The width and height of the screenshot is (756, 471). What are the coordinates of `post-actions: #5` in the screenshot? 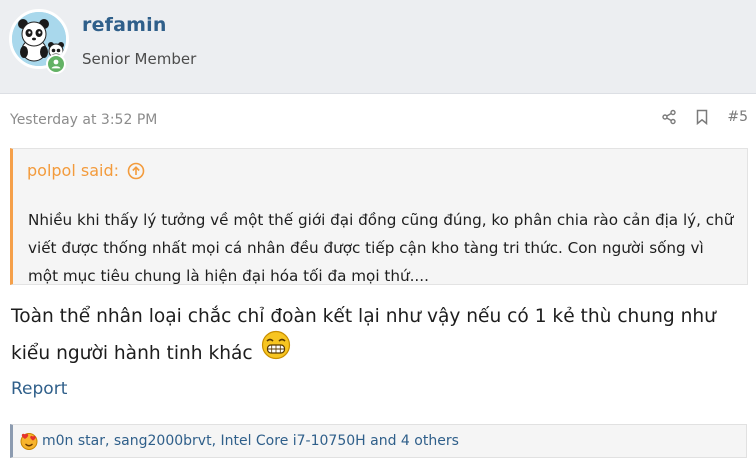 It's located at (695, 117).